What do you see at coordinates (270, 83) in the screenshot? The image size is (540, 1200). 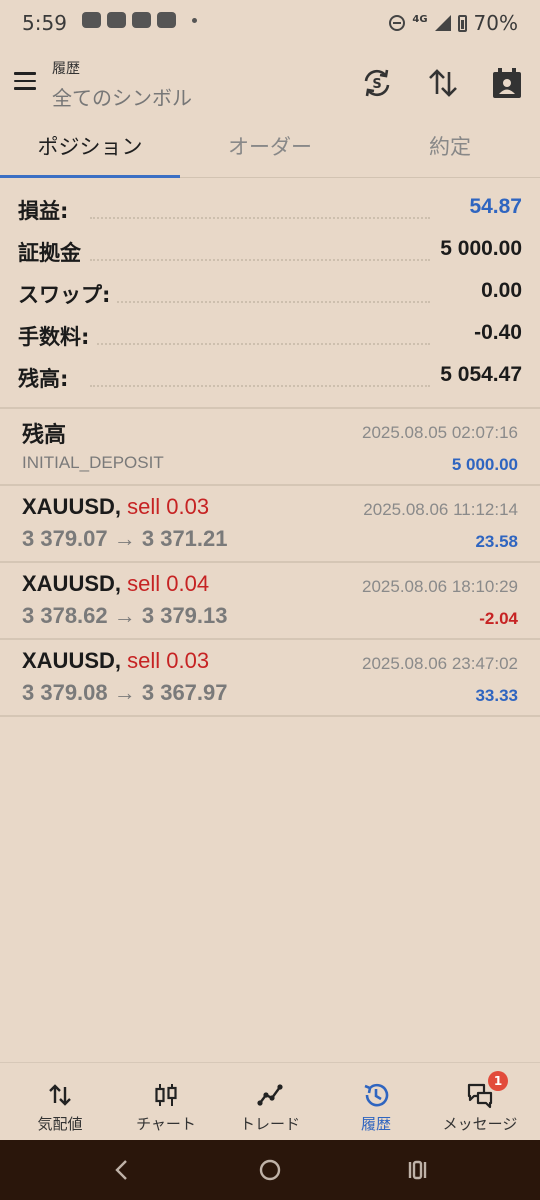 I see `app-bar: 履歴 全てのシンボル S` at bounding box center [270, 83].